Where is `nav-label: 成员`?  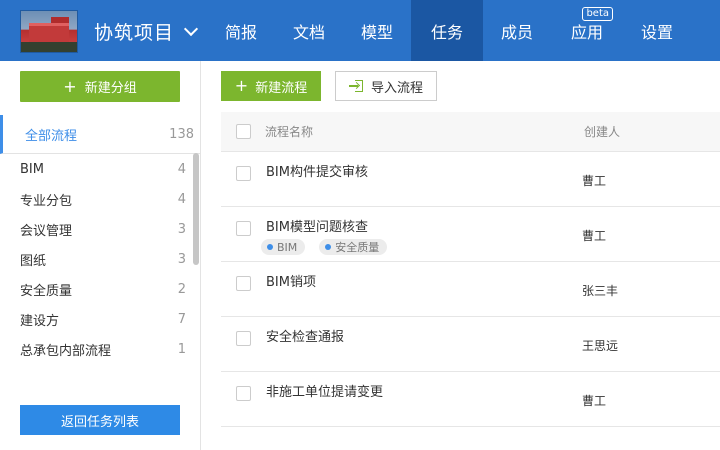
nav-label: 成员 is located at coordinates (516, 32).